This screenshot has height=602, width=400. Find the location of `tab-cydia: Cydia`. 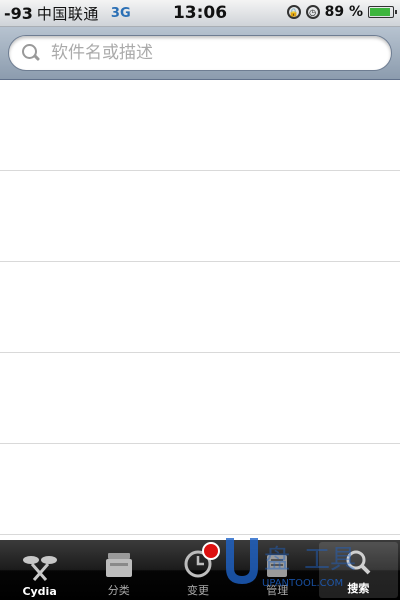

tab-cydia: Cydia is located at coordinates (39, 570).